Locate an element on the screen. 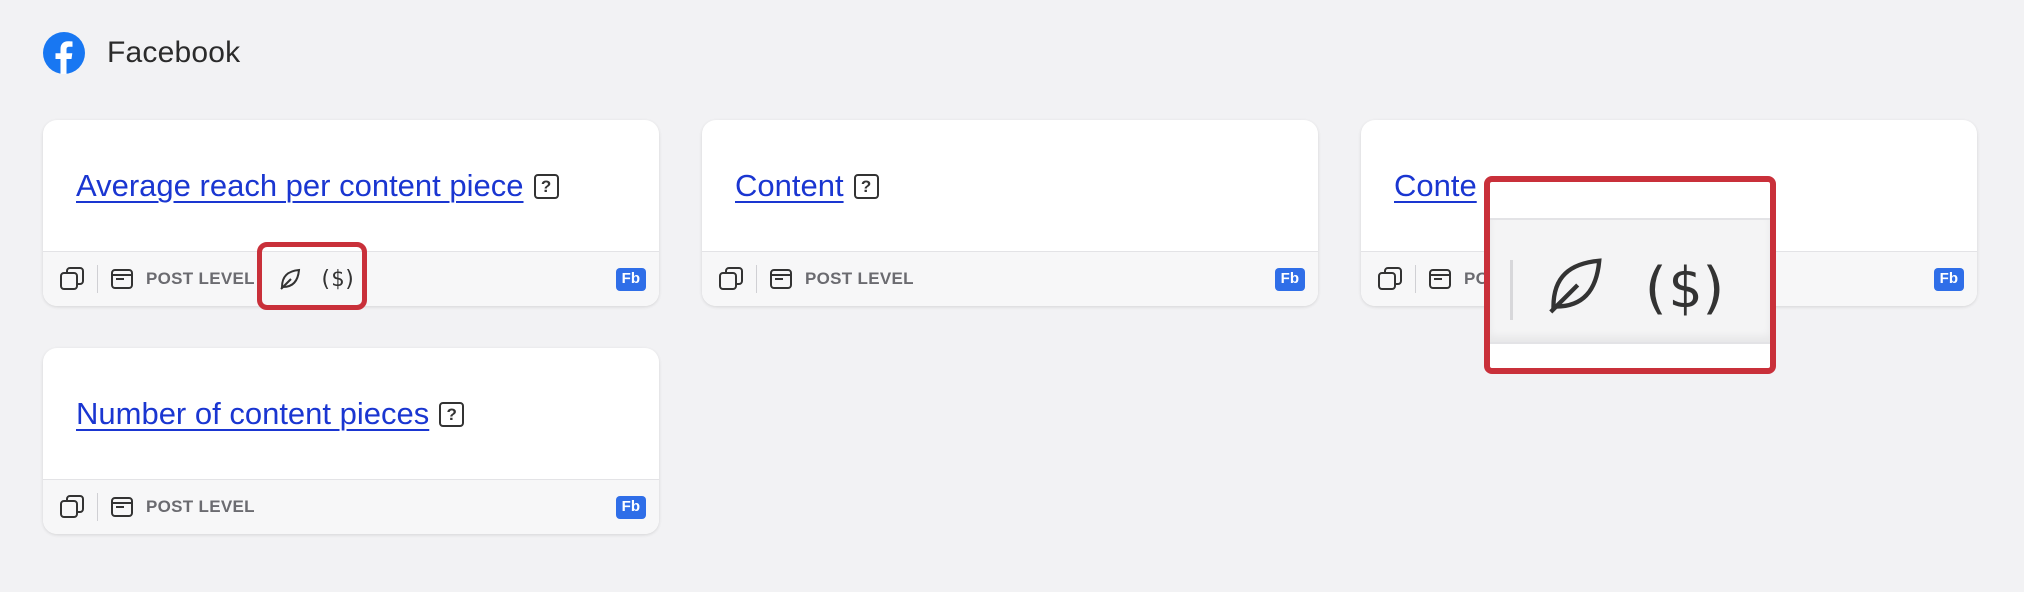  metric-card: Number of content pieces ? POST LEVEL Fb is located at coordinates (351, 441).